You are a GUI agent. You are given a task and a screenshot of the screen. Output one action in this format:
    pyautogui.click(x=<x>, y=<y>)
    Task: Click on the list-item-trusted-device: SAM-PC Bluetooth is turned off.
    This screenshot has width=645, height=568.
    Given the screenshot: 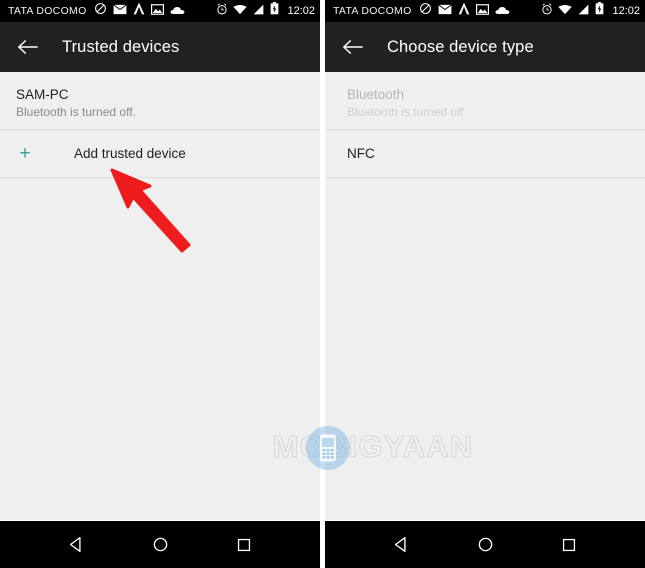 What is the action you would take?
    pyautogui.click(x=160, y=101)
    